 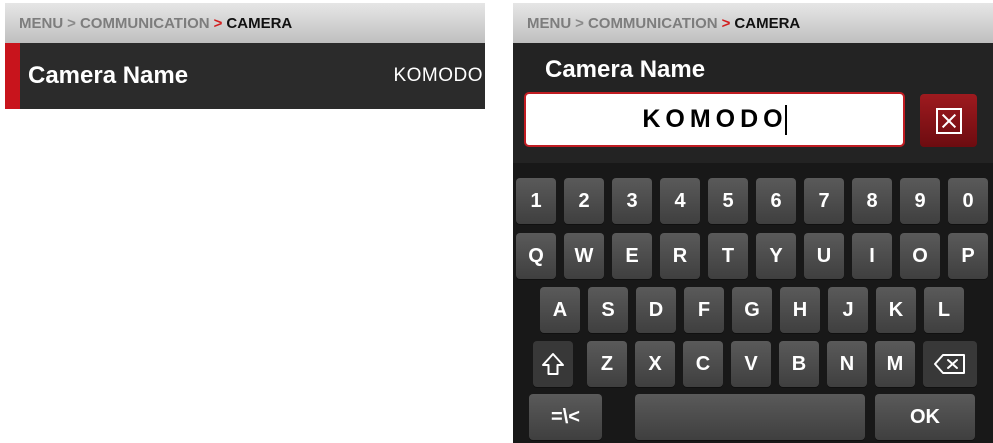 I want to click on backspace-icon, so click(x=949, y=364).